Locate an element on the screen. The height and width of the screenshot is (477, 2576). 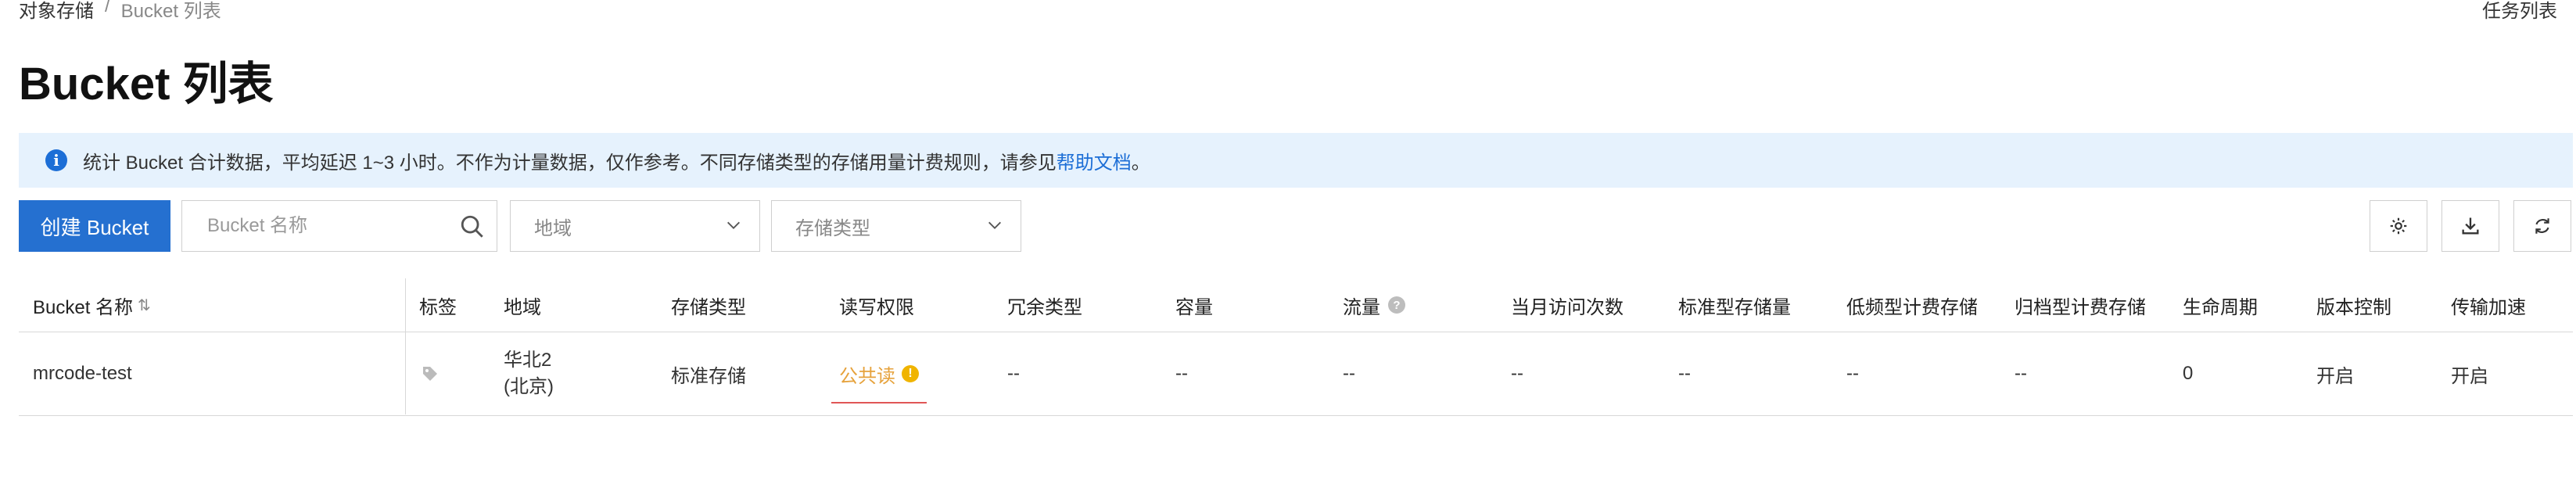
lifecycle-link: 0 is located at coordinates (2188, 374).